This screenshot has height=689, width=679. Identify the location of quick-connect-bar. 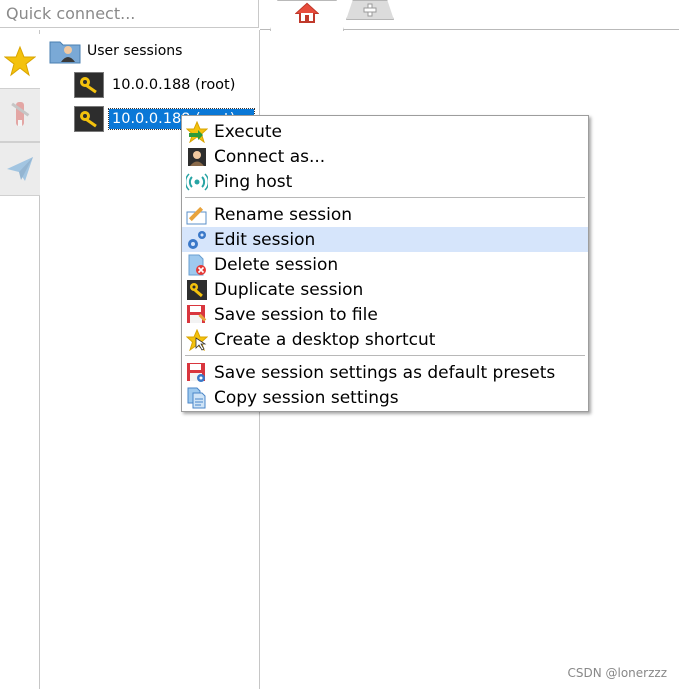
(129, 14).